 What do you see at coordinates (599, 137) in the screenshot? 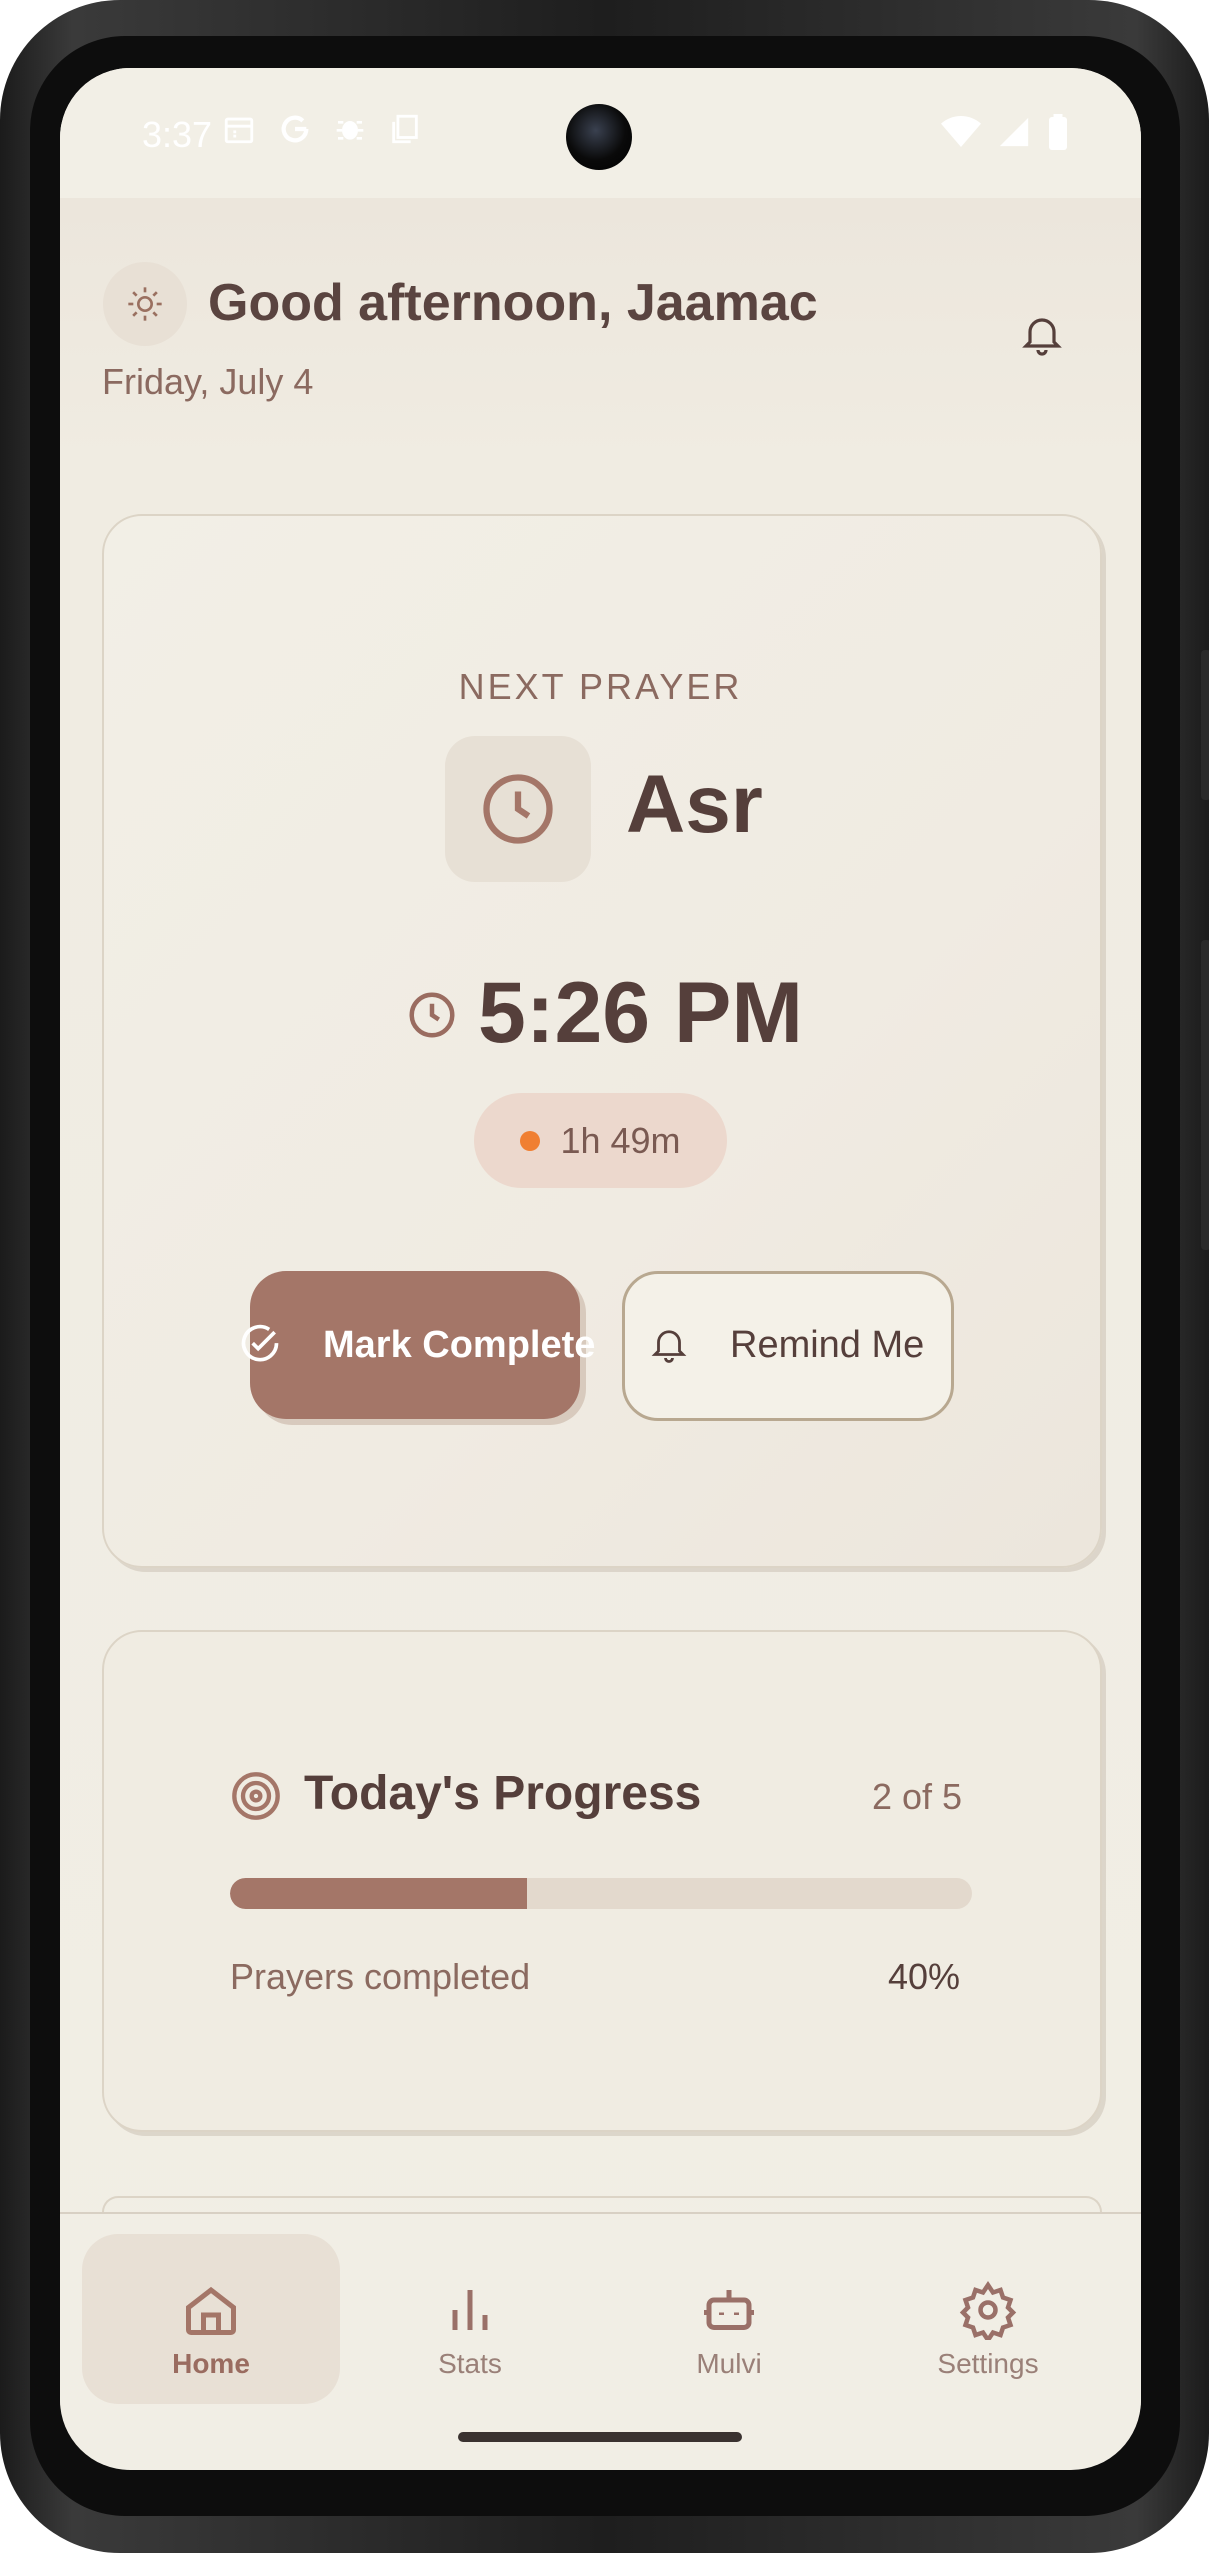
I see `front-camera` at bounding box center [599, 137].